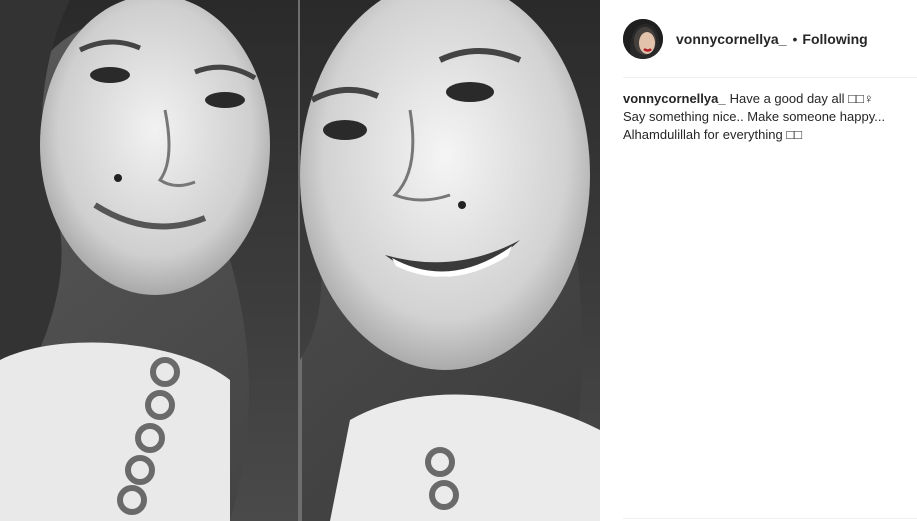 The image size is (917, 521). Describe the element at coordinates (731, 39) in the screenshot. I see `username-link: vonnycornellya_` at that location.